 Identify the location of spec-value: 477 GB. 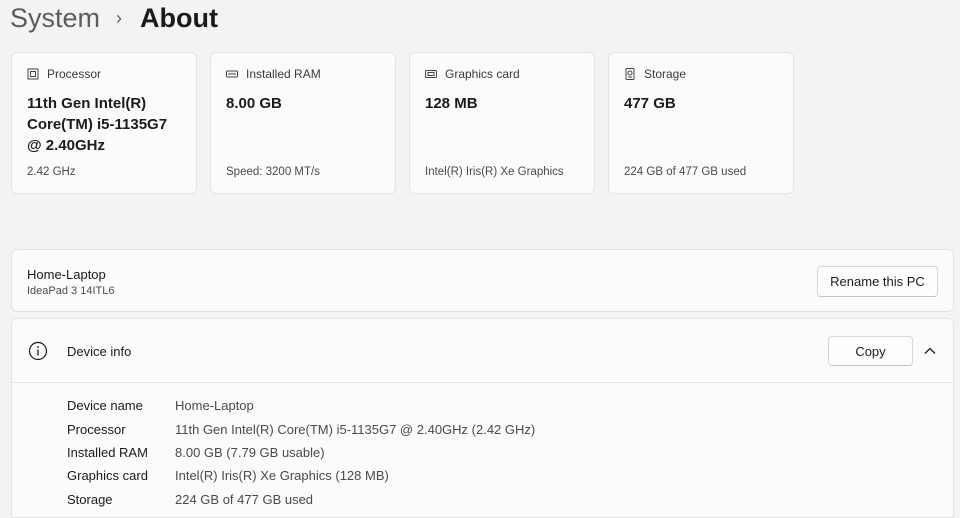
(650, 103).